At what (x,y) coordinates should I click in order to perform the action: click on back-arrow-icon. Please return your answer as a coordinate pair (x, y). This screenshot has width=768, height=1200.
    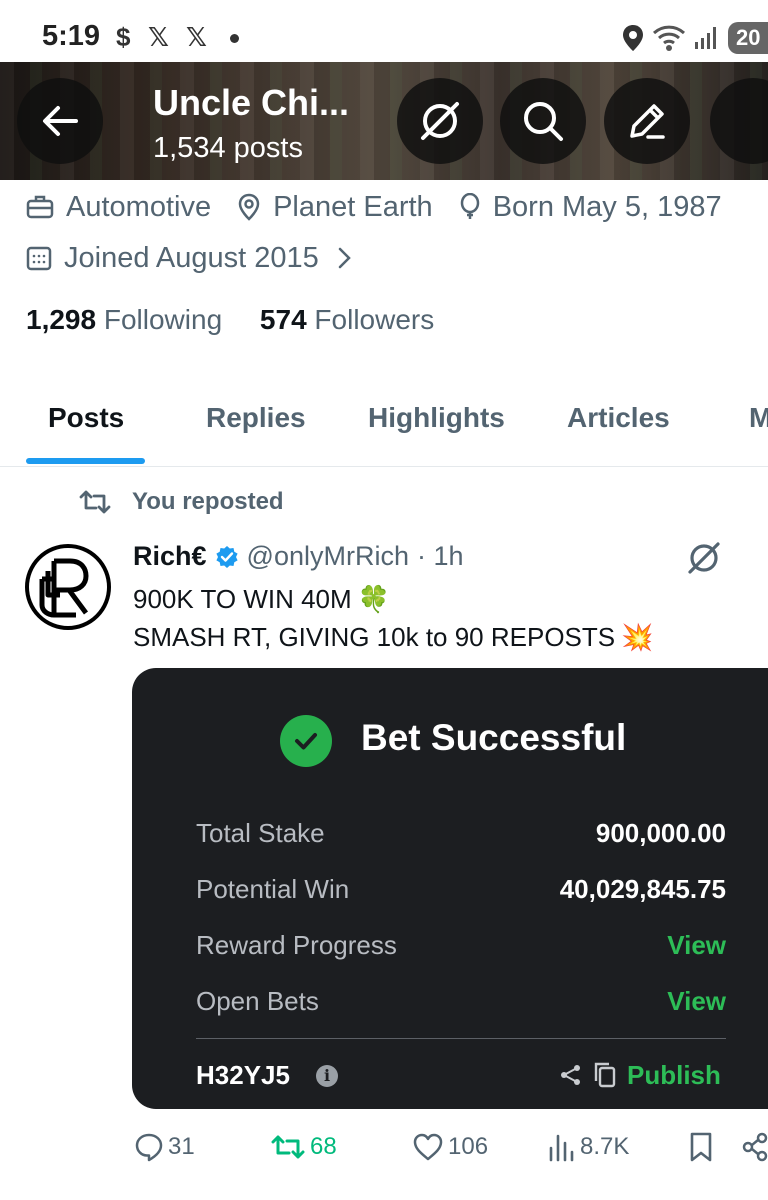
    Looking at the image, I should click on (60, 121).